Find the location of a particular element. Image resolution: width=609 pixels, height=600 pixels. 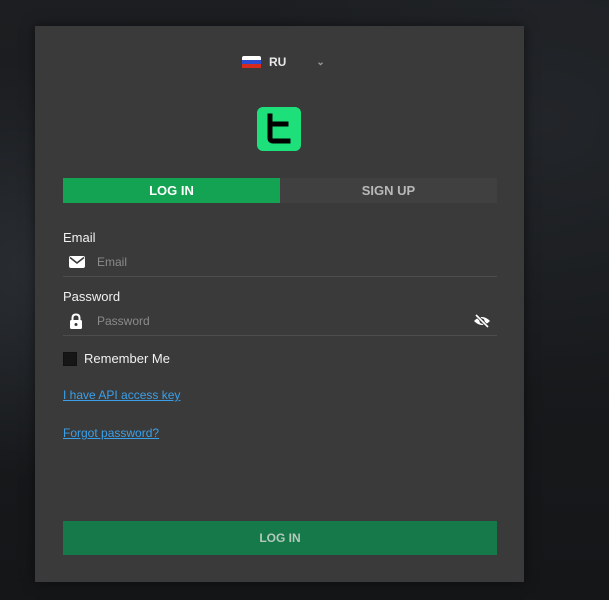

app-logo is located at coordinates (279, 129).